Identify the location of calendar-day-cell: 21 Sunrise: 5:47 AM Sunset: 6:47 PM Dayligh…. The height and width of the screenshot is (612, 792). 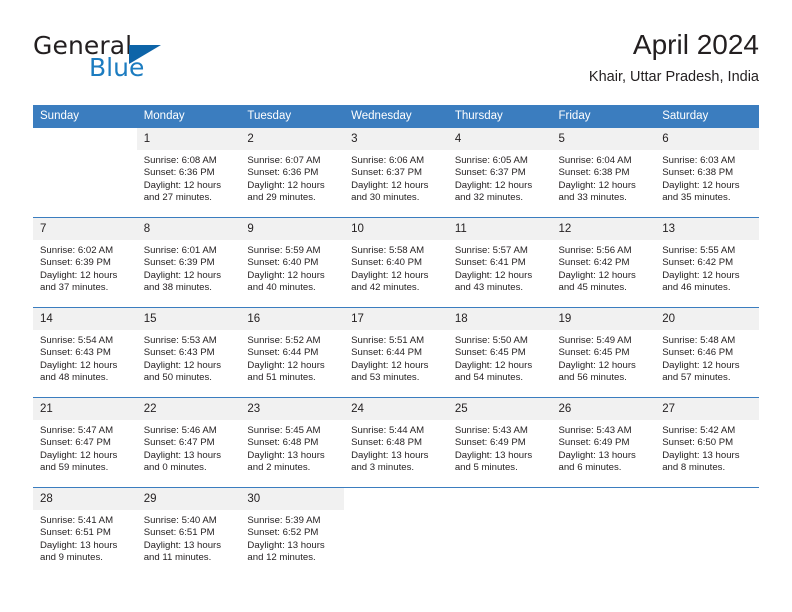
(85, 442).